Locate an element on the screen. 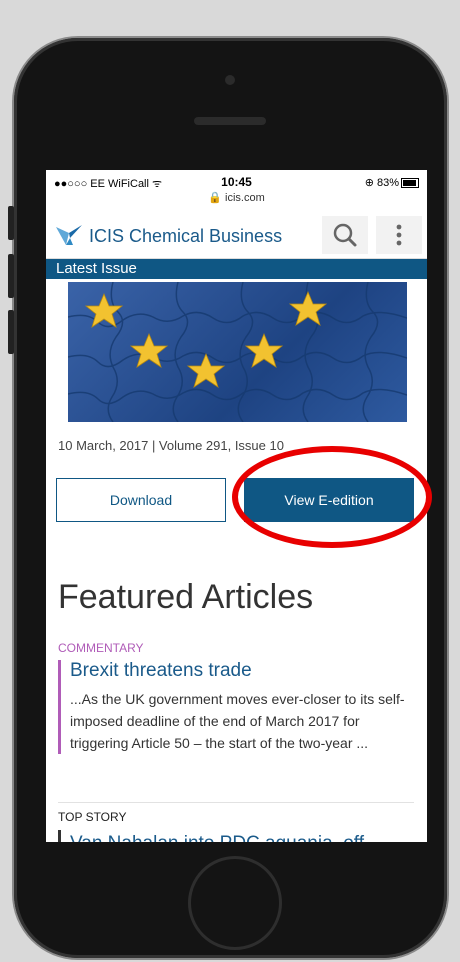 This screenshot has width=460, height=962. next-article-category: TOP STORY is located at coordinates (92, 817).